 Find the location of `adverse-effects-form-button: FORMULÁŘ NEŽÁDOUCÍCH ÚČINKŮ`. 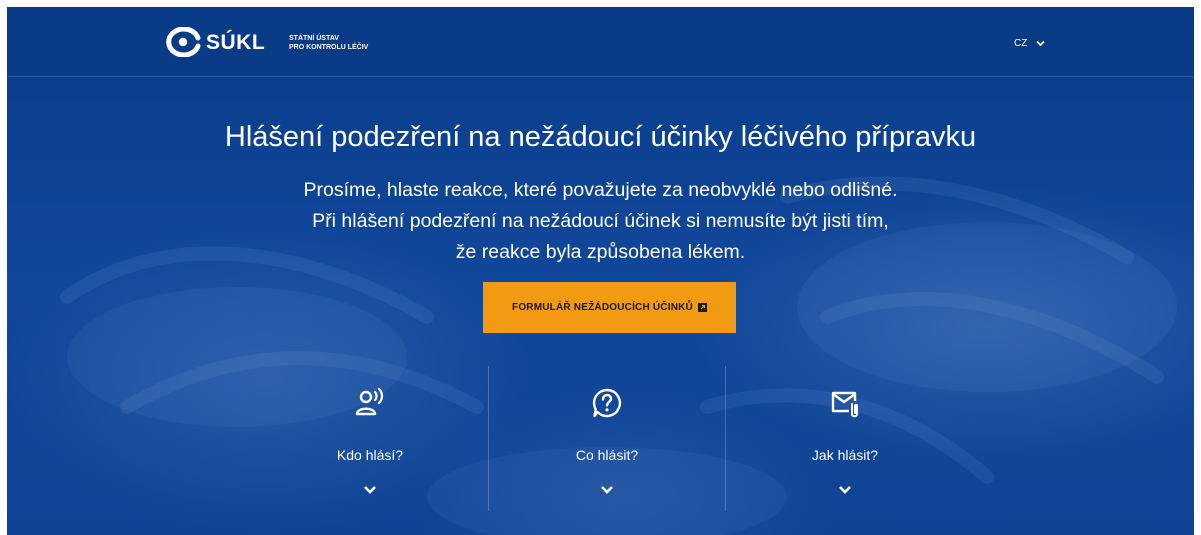

adverse-effects-form-button: FORMULÁŘ NEŽÁDOUCÍCH ÚČINKŮ is located at coordinates (609, 307).